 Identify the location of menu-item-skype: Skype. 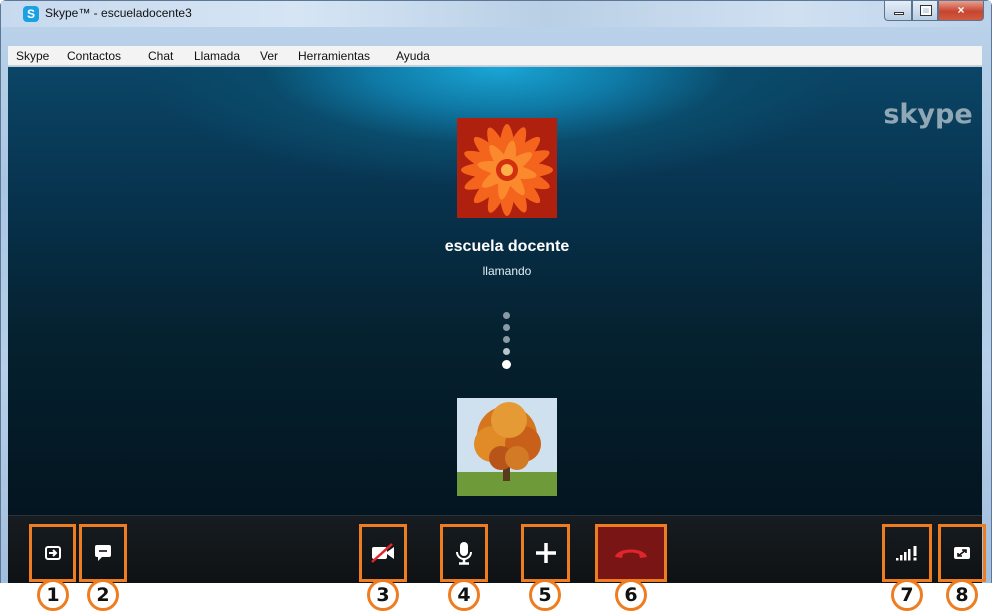
(32, 56).